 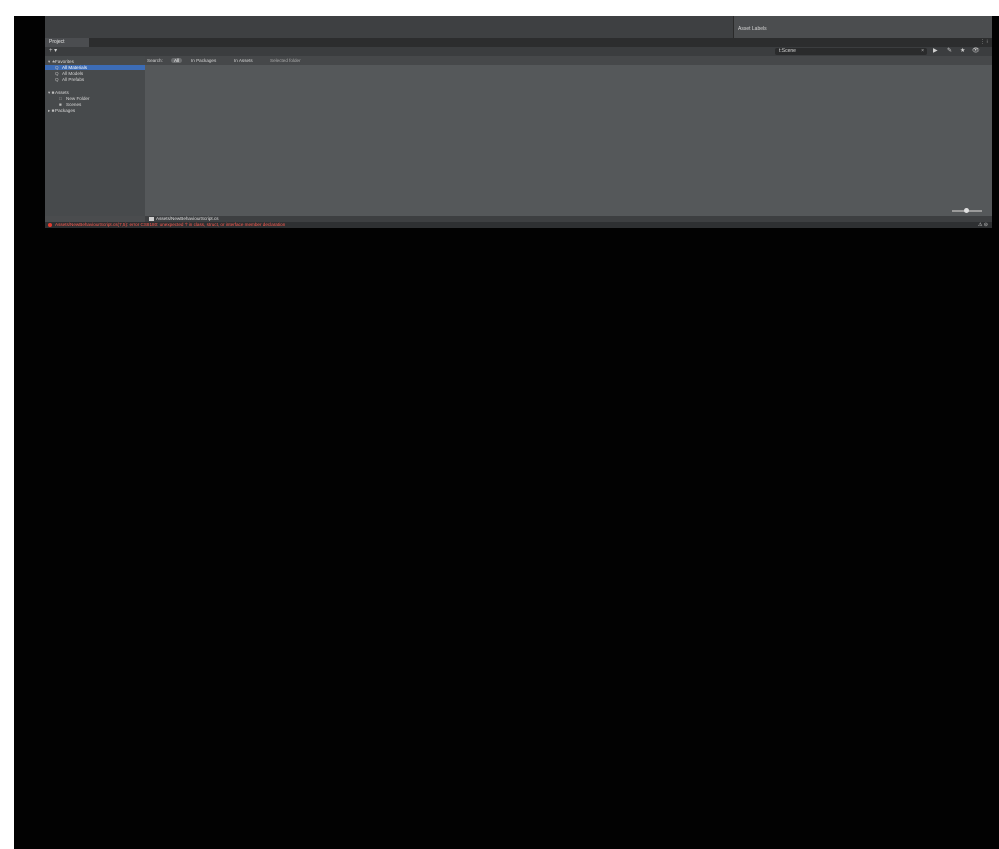 What do you see at coordinates (73, 79) in the screenshot?
I see `sidebar-item-label: All Prefabs` at bounding box center [73, 79].